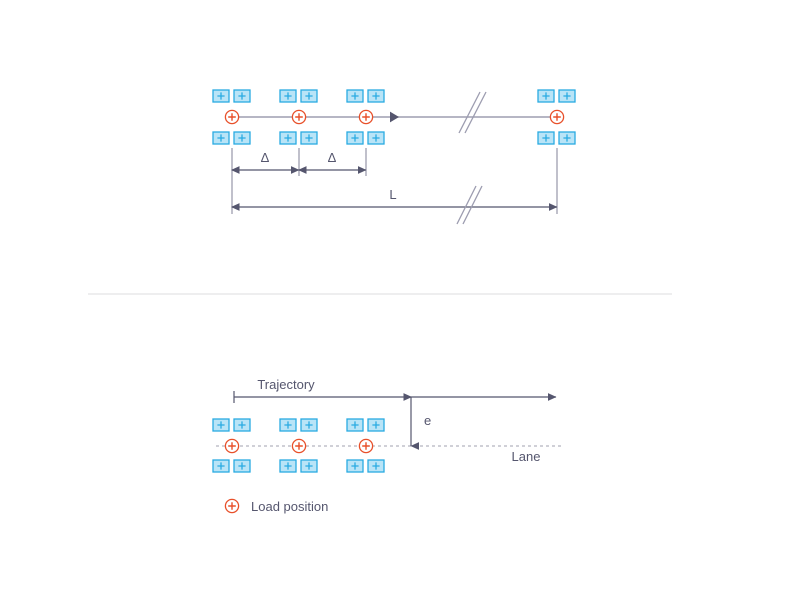  I want to click on dimension-label-span-L: L, so click(392, 194).